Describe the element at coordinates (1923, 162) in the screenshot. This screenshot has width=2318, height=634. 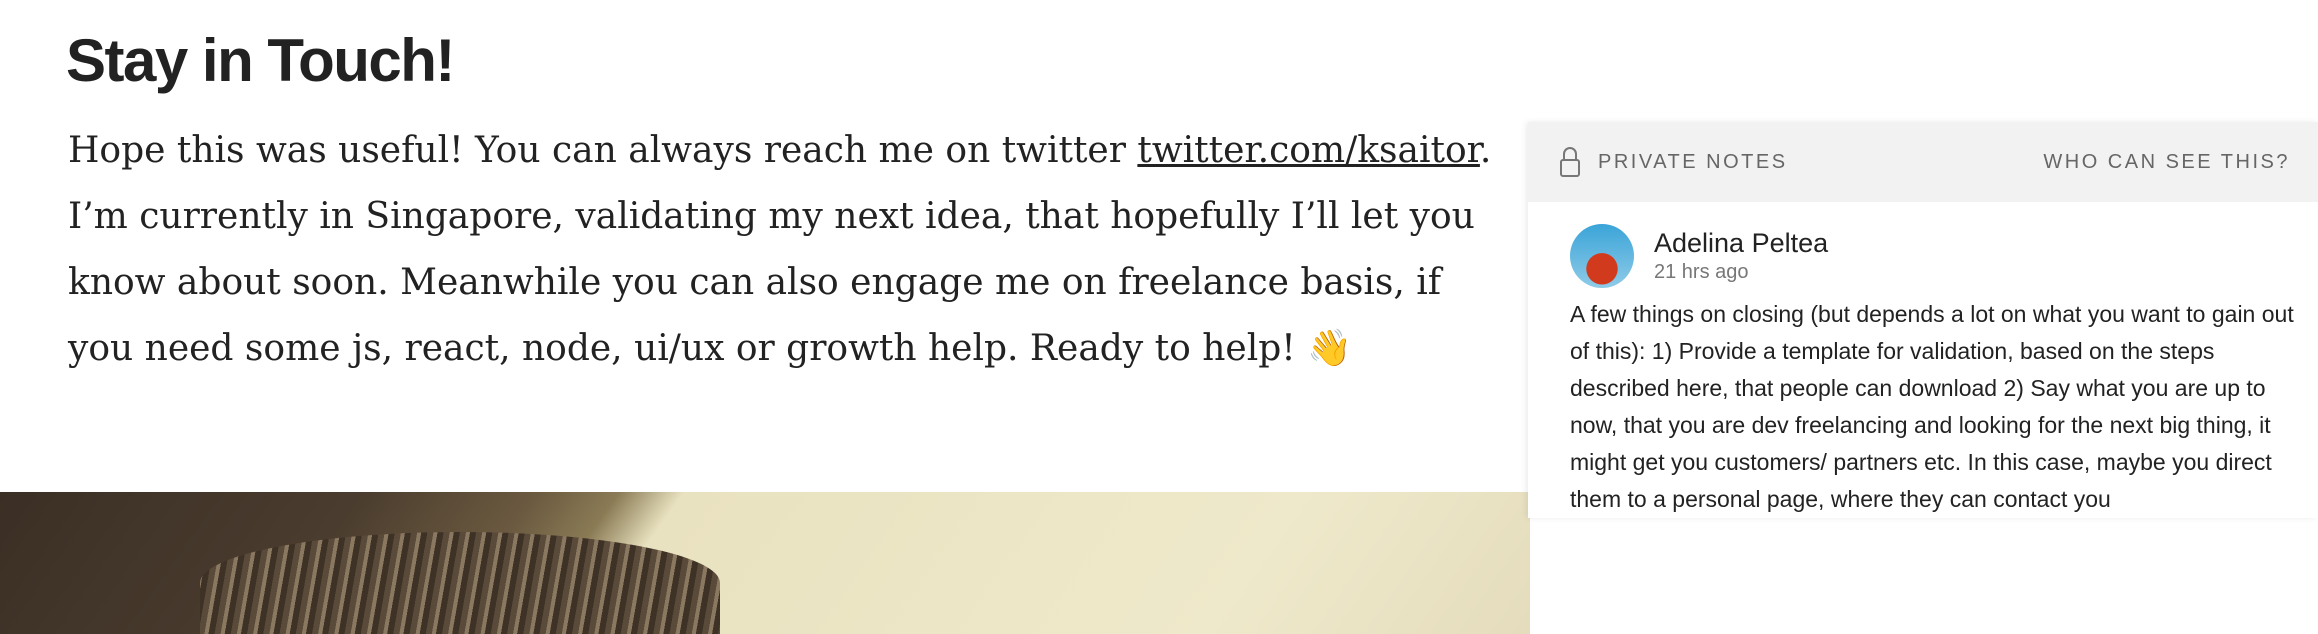
I see `notes-header: PRIVATE NOTES WHO CAN SEE THIS?` at that location.